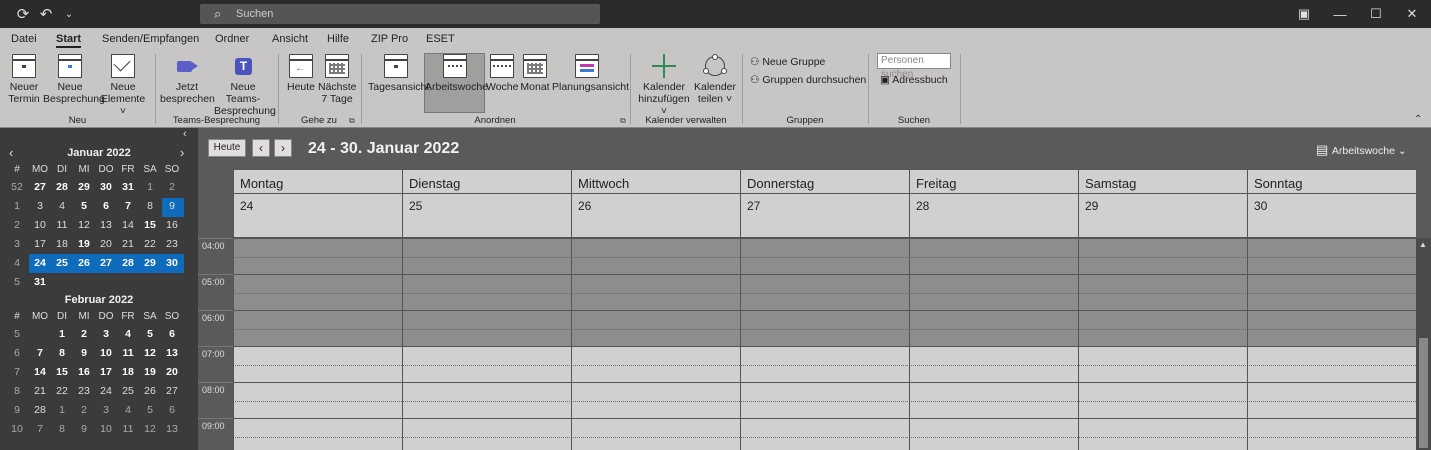 The width and height of the screenshot is (1431, 450). Describe the element at coordinates (172, 263) in the screenshot. I see `day-cell: 30` at that location.